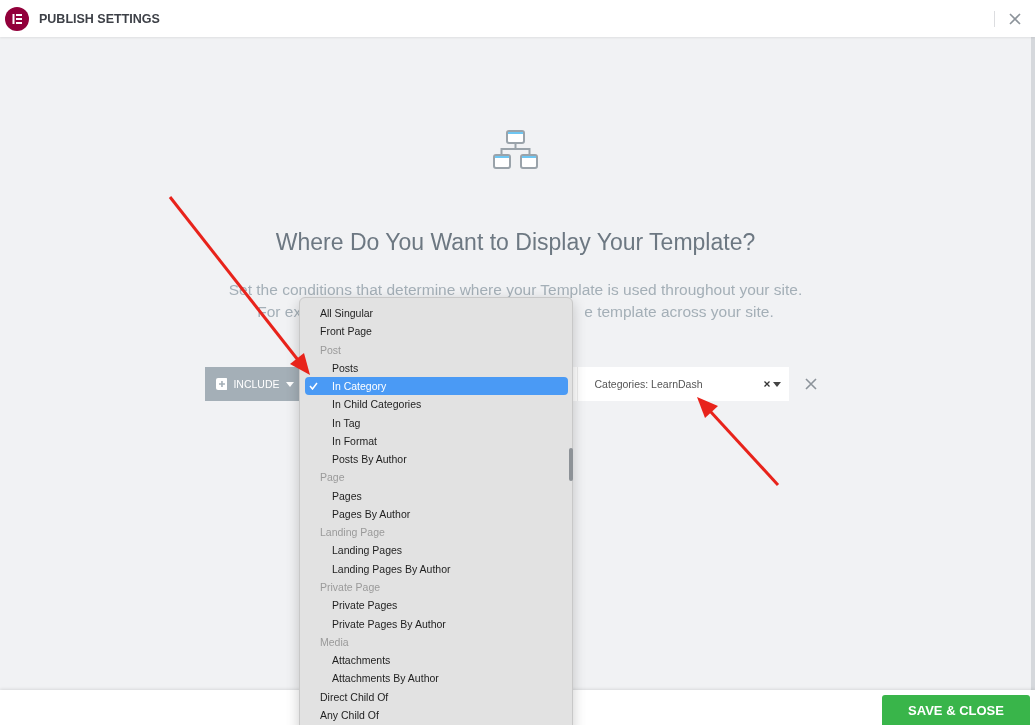 The image size is (1035, 725). What do you see at coordinates (810, 384) in the screenshot?
I see `remove-icon` at bounding box center [810, 384].